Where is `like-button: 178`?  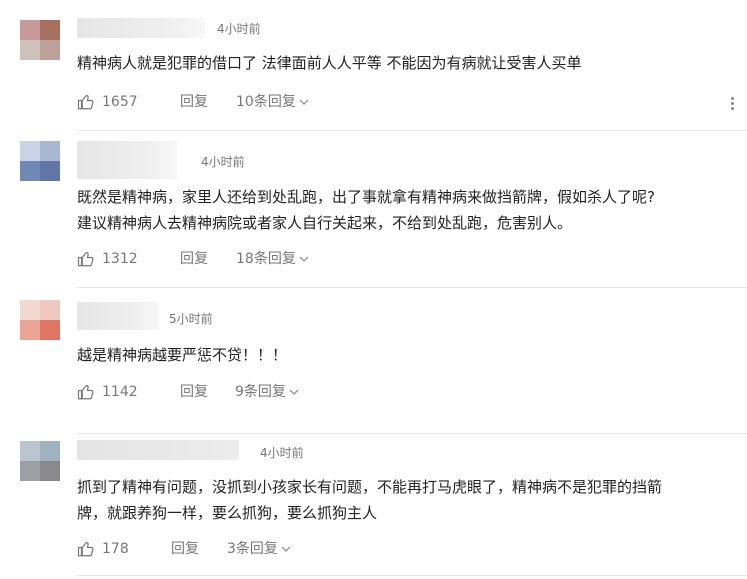
like-button: 178 is located at coordinates (103, 549).